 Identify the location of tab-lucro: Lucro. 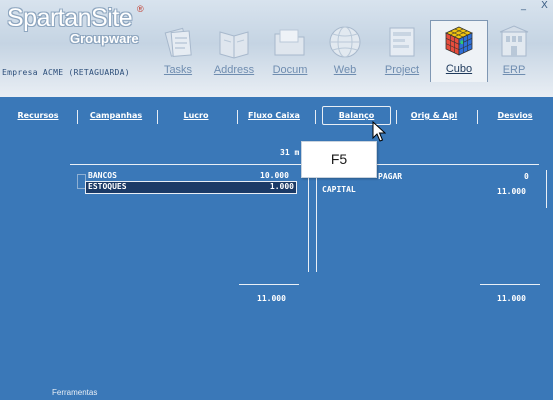
(196, 116).